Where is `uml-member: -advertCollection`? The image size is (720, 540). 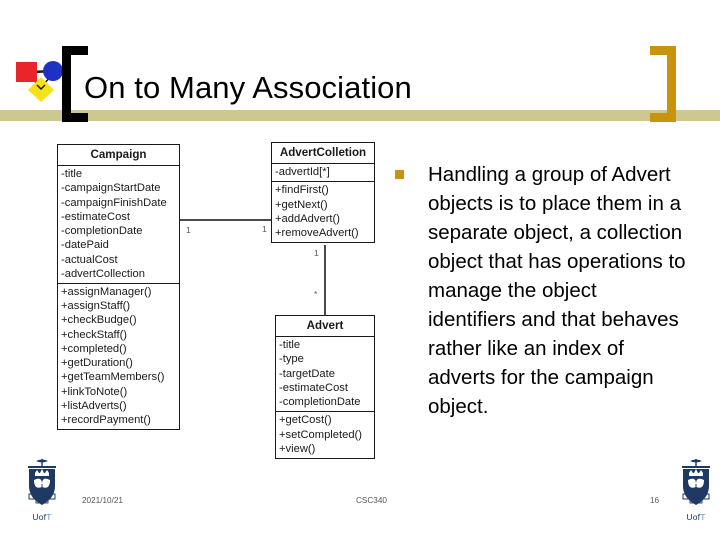
uml-member: -advertCollection is located at coordinates (103, 273).